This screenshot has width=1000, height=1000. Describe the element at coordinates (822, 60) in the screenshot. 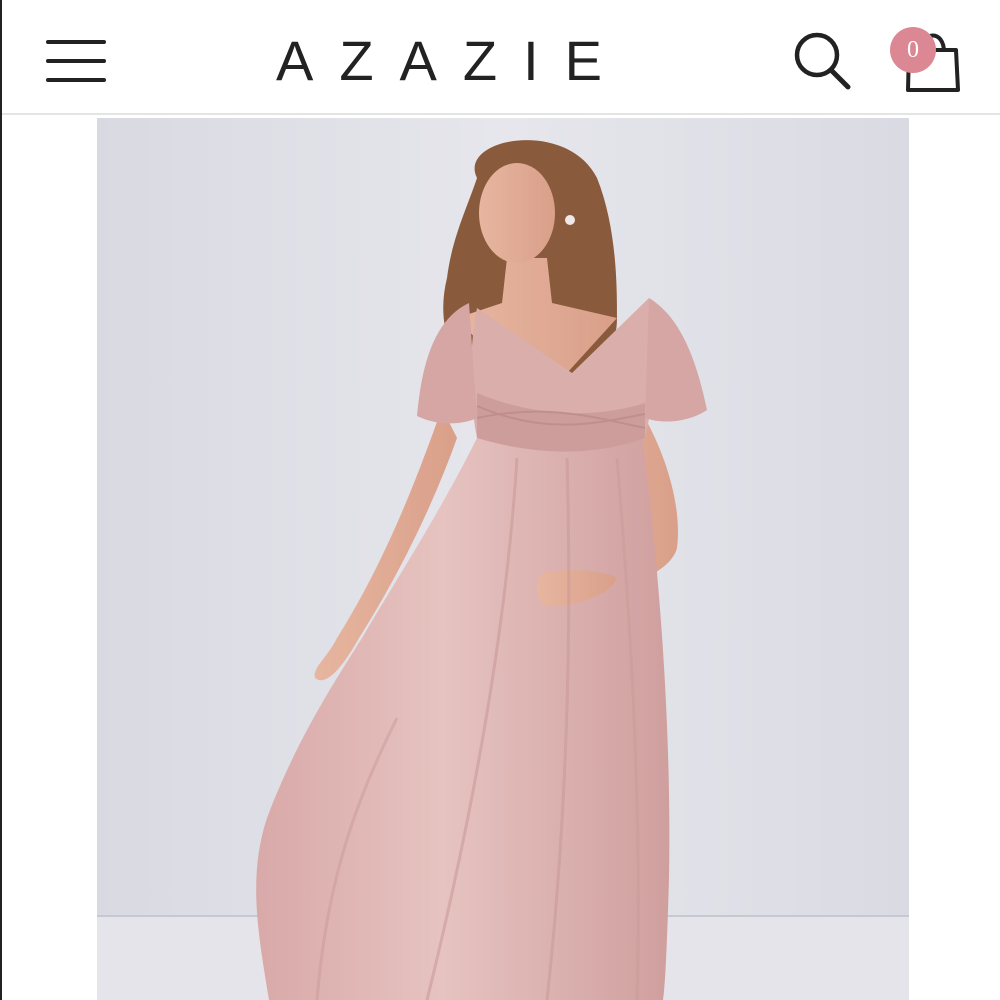

I see `search-icon` at that location.